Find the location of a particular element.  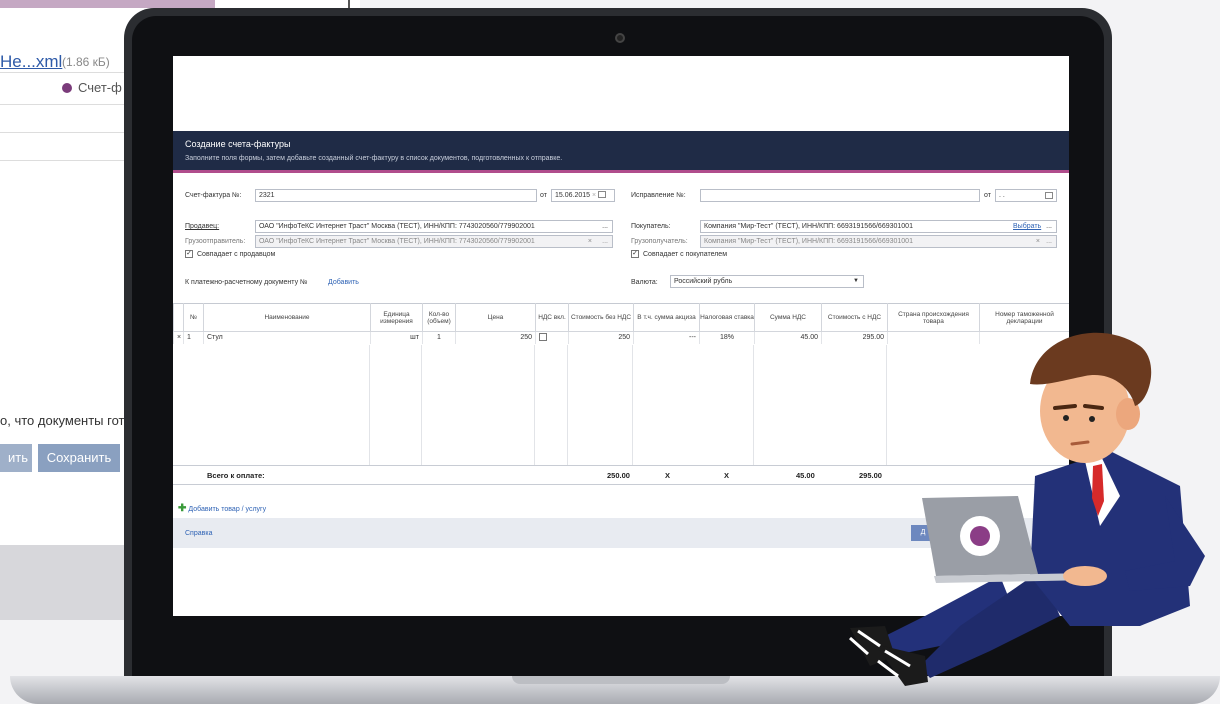

currency-value: Российский рубль is located at coordinates (703, 281).